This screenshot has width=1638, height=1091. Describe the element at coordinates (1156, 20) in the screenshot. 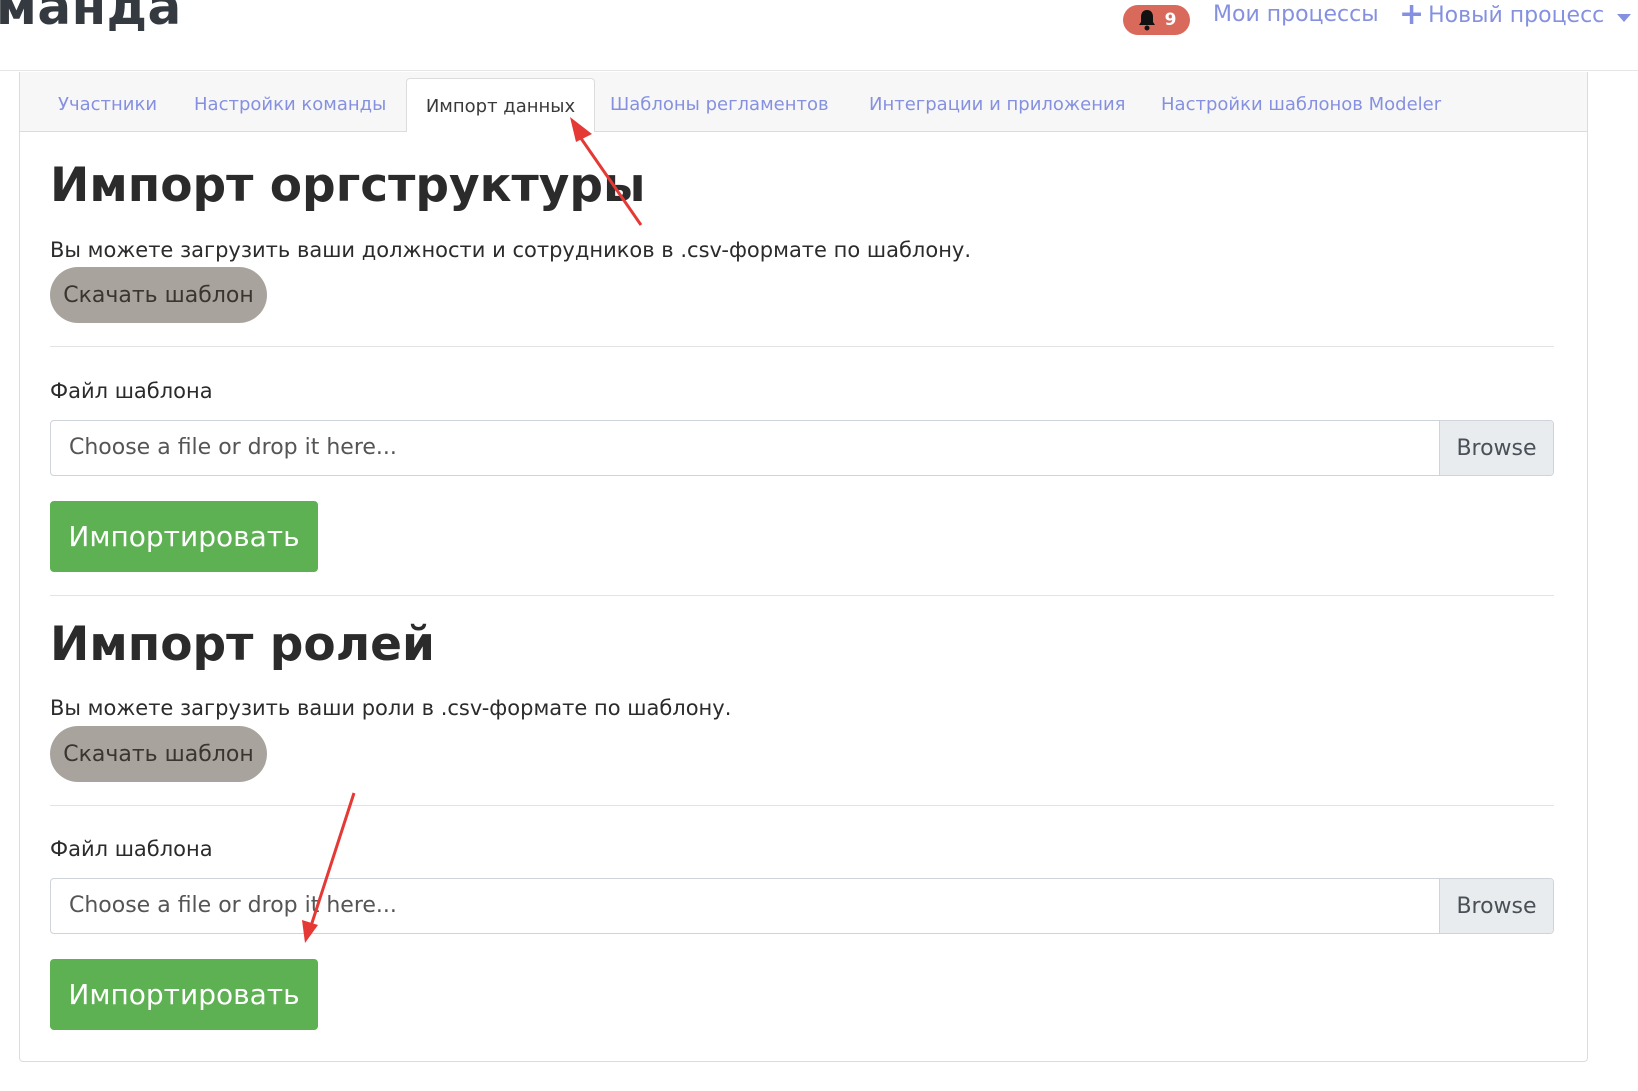

I see `notifications-badge: 9` at that location.